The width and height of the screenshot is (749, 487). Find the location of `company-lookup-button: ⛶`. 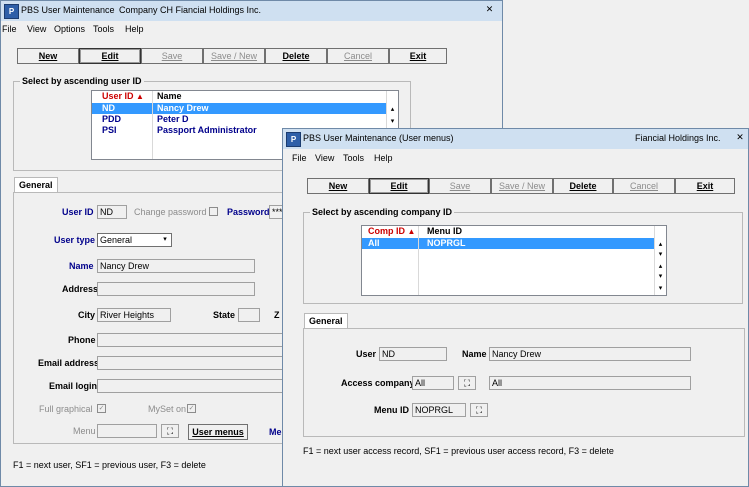

company-lookup-button: ⛶ is located at coordinates (467, 383).